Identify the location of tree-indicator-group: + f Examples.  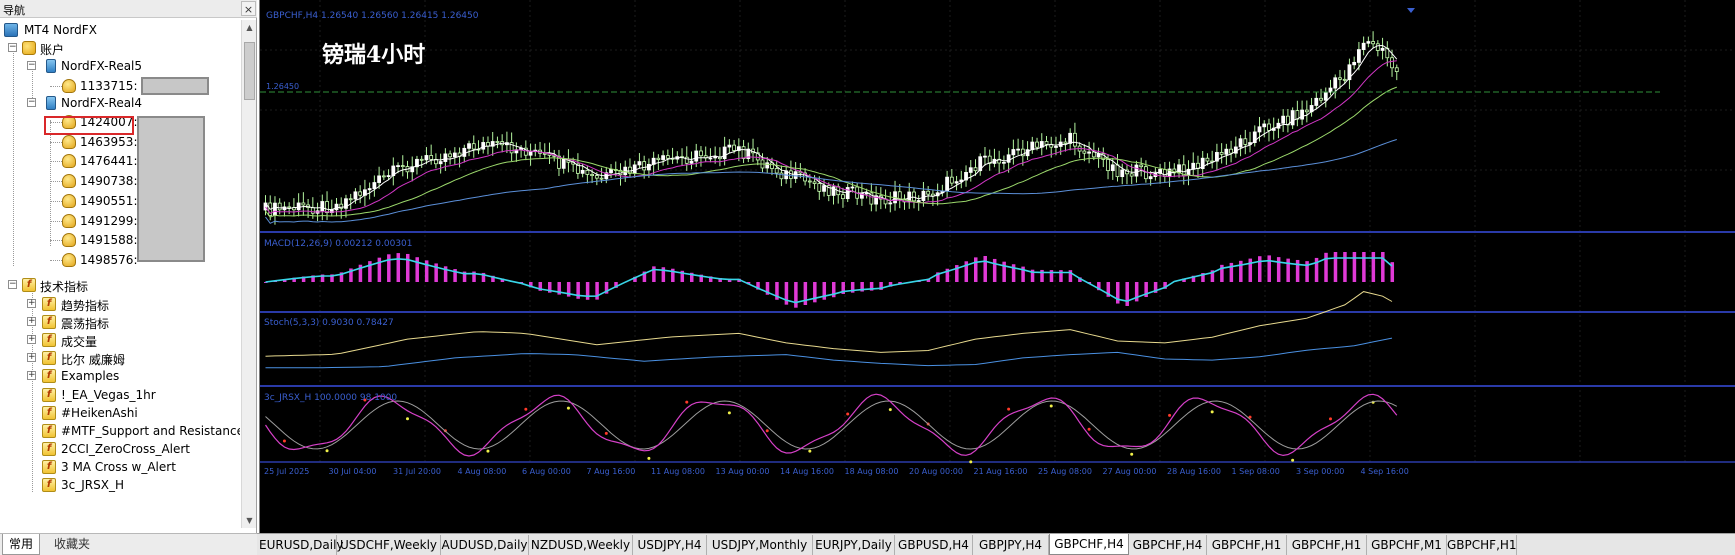
(120, 376).